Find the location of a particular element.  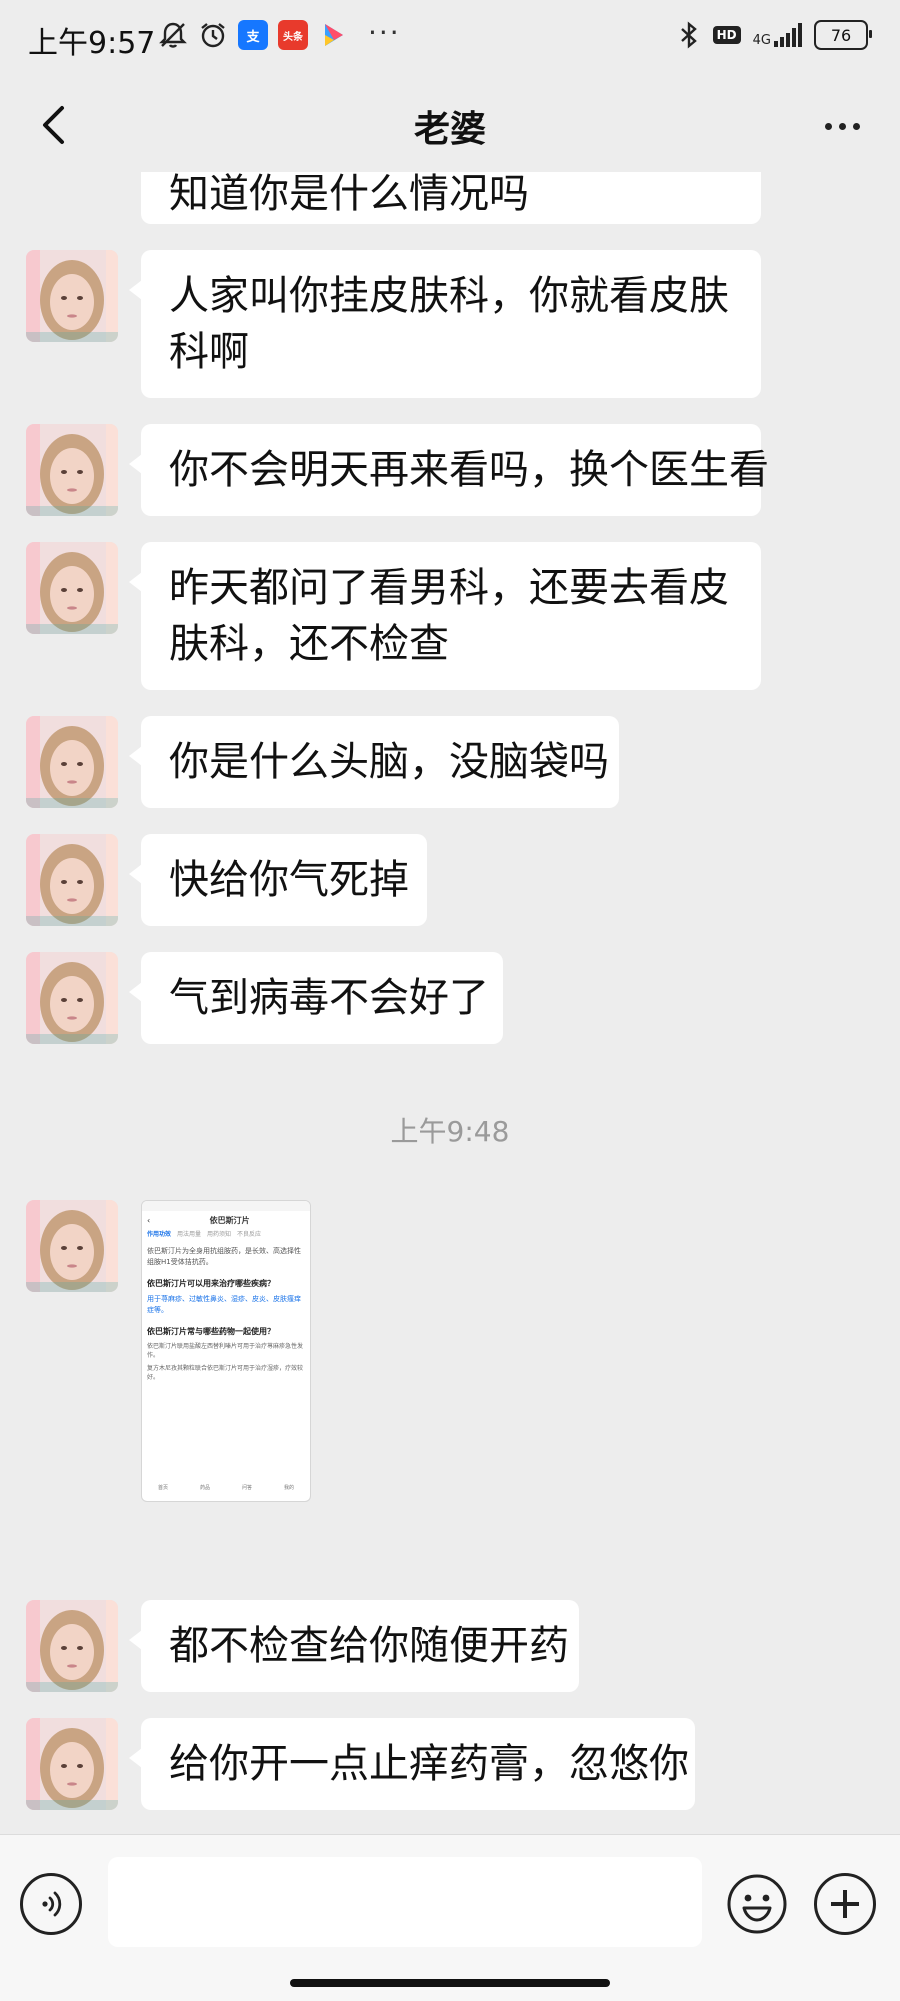

message-bubble: 你是什么头脑，没脑袋吗 is located at coordinates (374, 762).